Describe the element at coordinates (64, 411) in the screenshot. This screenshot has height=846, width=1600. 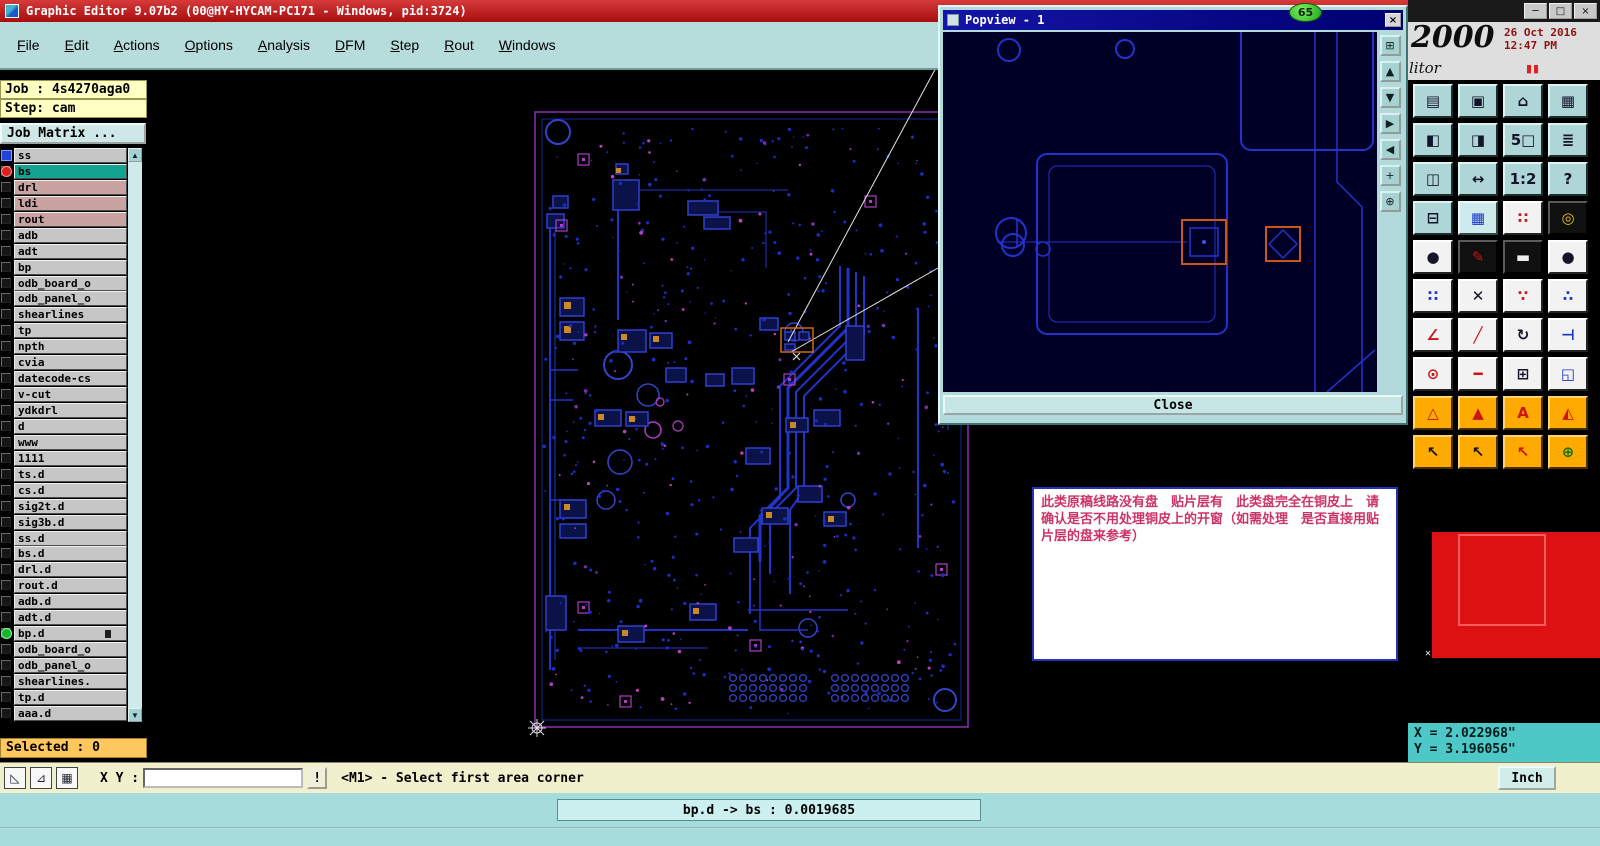
I see `layer-row-ydkdrl: ydkdrl` at that location.